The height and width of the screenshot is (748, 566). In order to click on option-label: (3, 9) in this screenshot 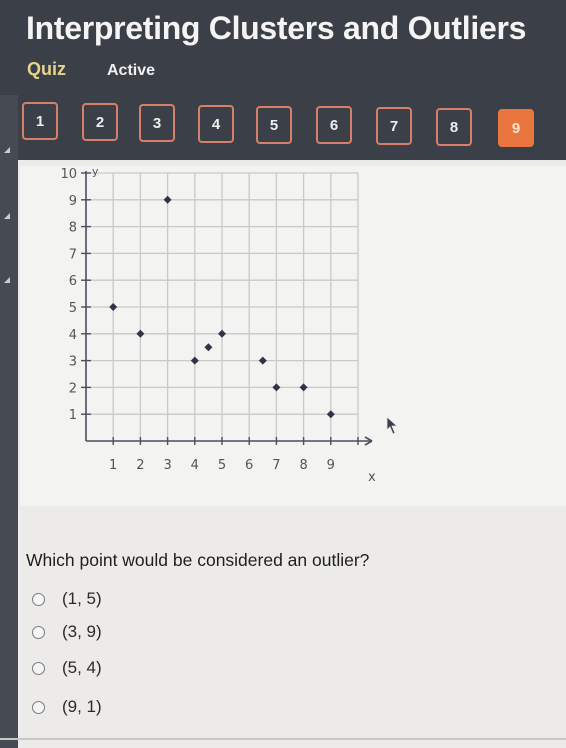, I will do `click(82, 631)`.